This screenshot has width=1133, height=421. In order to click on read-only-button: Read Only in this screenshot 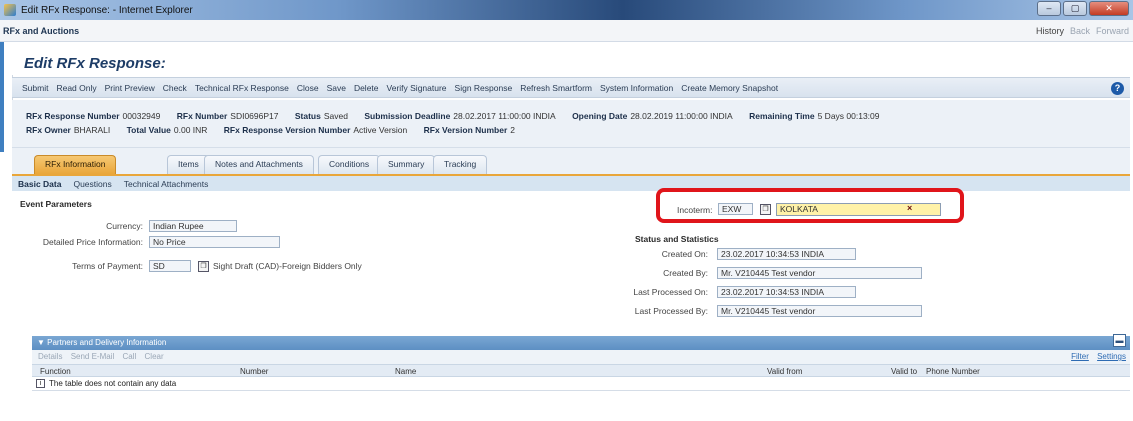, I will do `click(76, 88)`.